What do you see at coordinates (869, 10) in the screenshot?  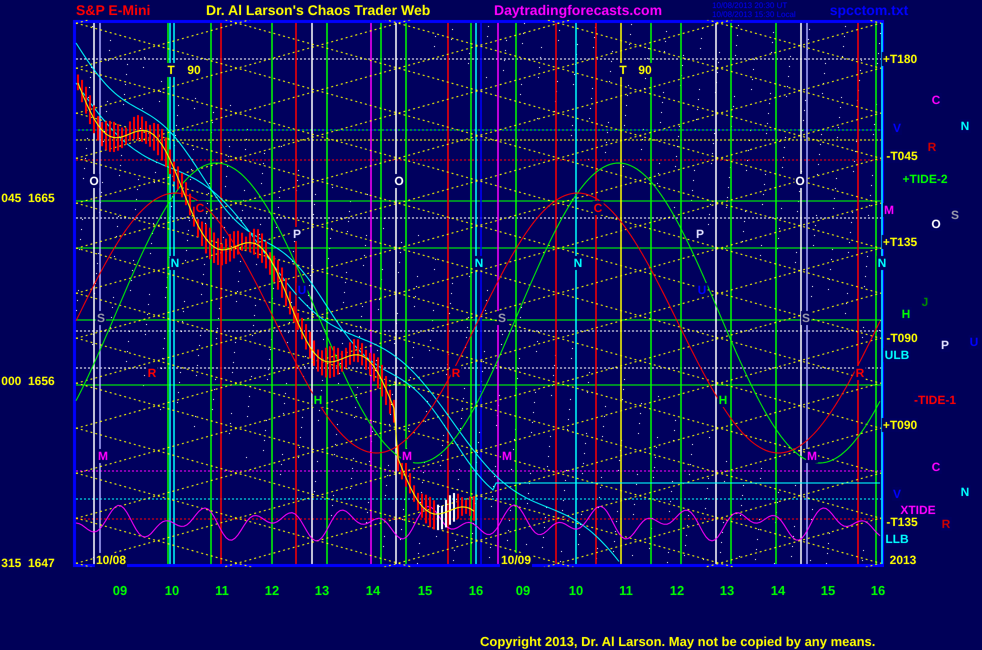 I see `file-name: spcctom.txt` at bounding box center [869, 10].